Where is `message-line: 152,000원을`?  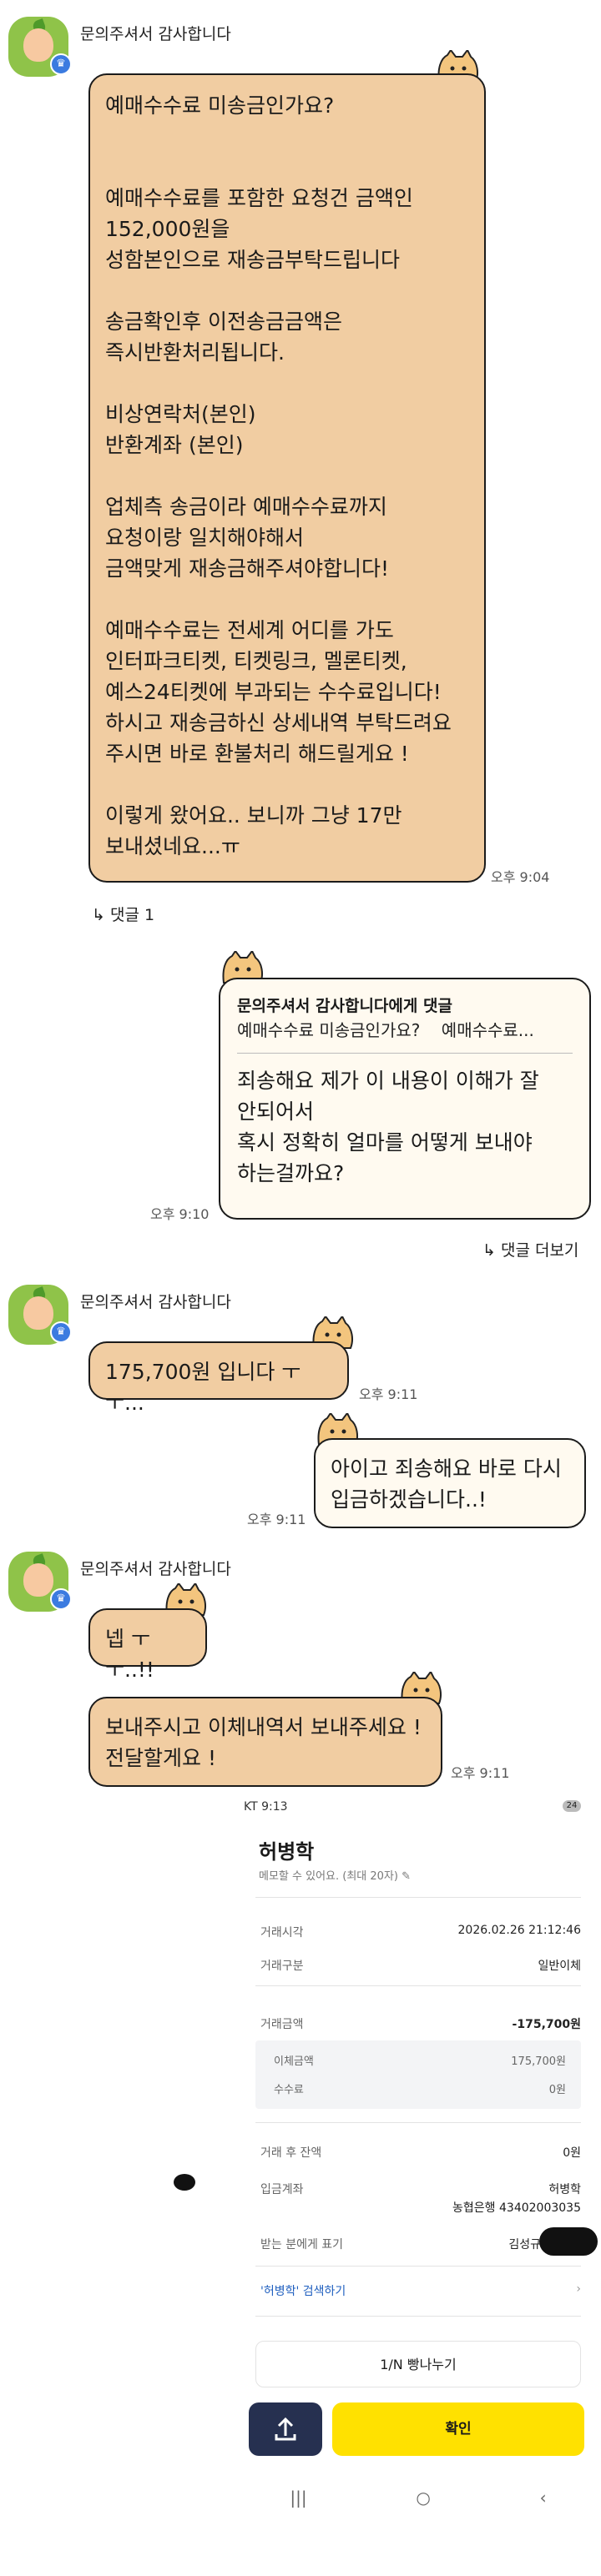
message-line: 152,000원을 is located at coordinates (168, 229).